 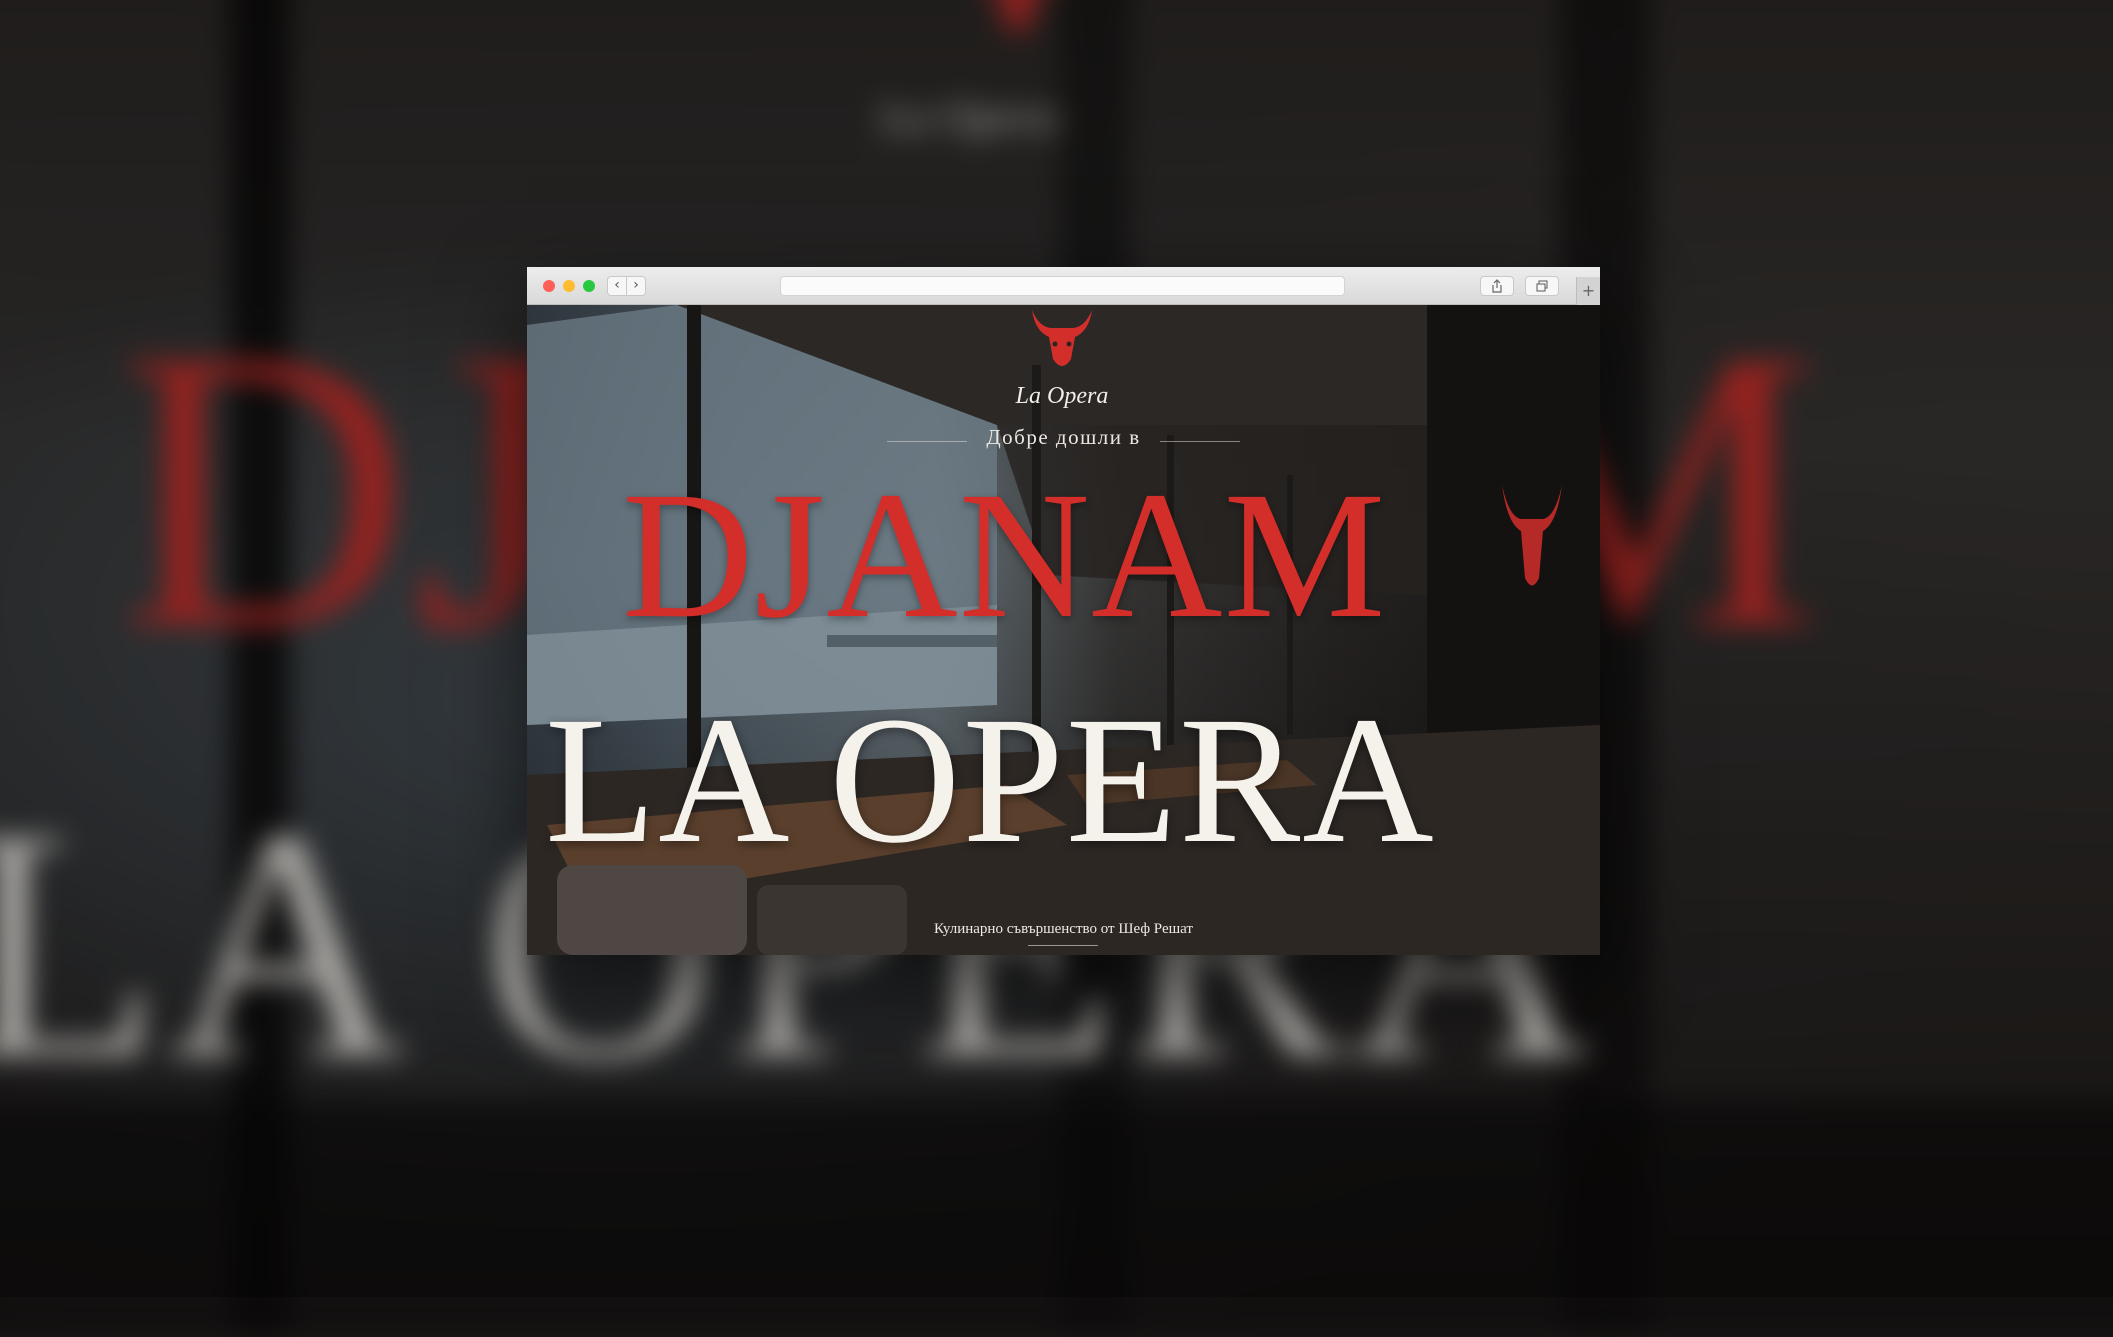 I want to click on tabs-icon, so click(x=1542, y=286).